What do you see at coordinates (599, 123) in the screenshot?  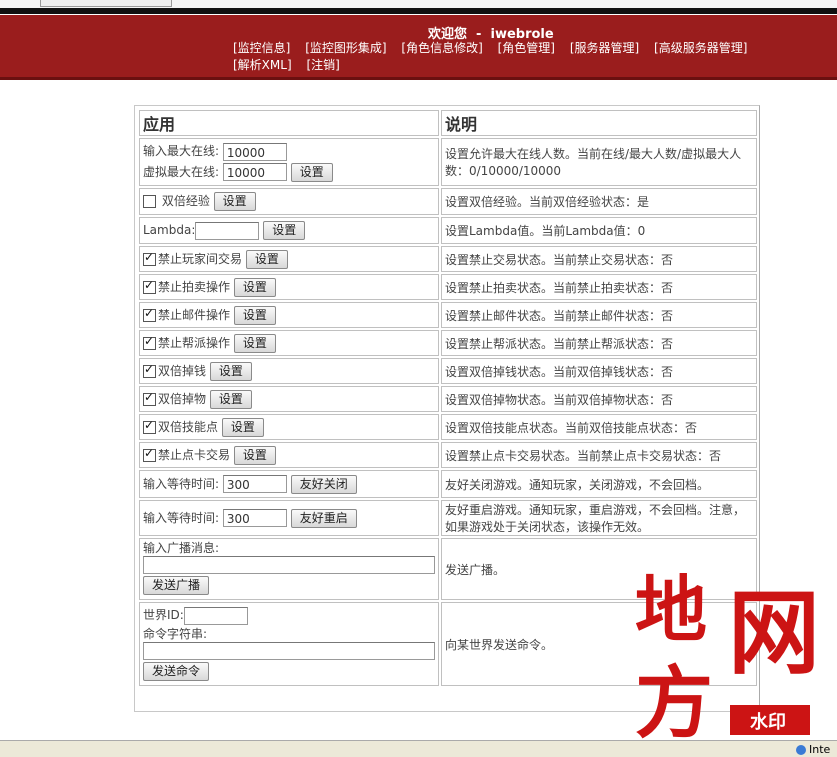 I see `column-header-desc: 说明` at bounding box center [599, 123].